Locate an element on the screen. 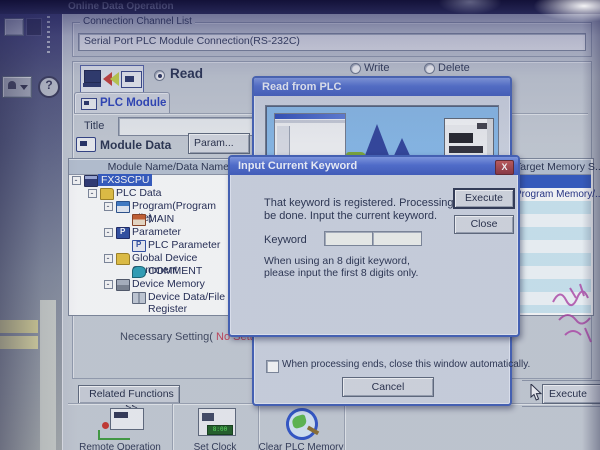  computer-icon is located at coordinates (92, 76).